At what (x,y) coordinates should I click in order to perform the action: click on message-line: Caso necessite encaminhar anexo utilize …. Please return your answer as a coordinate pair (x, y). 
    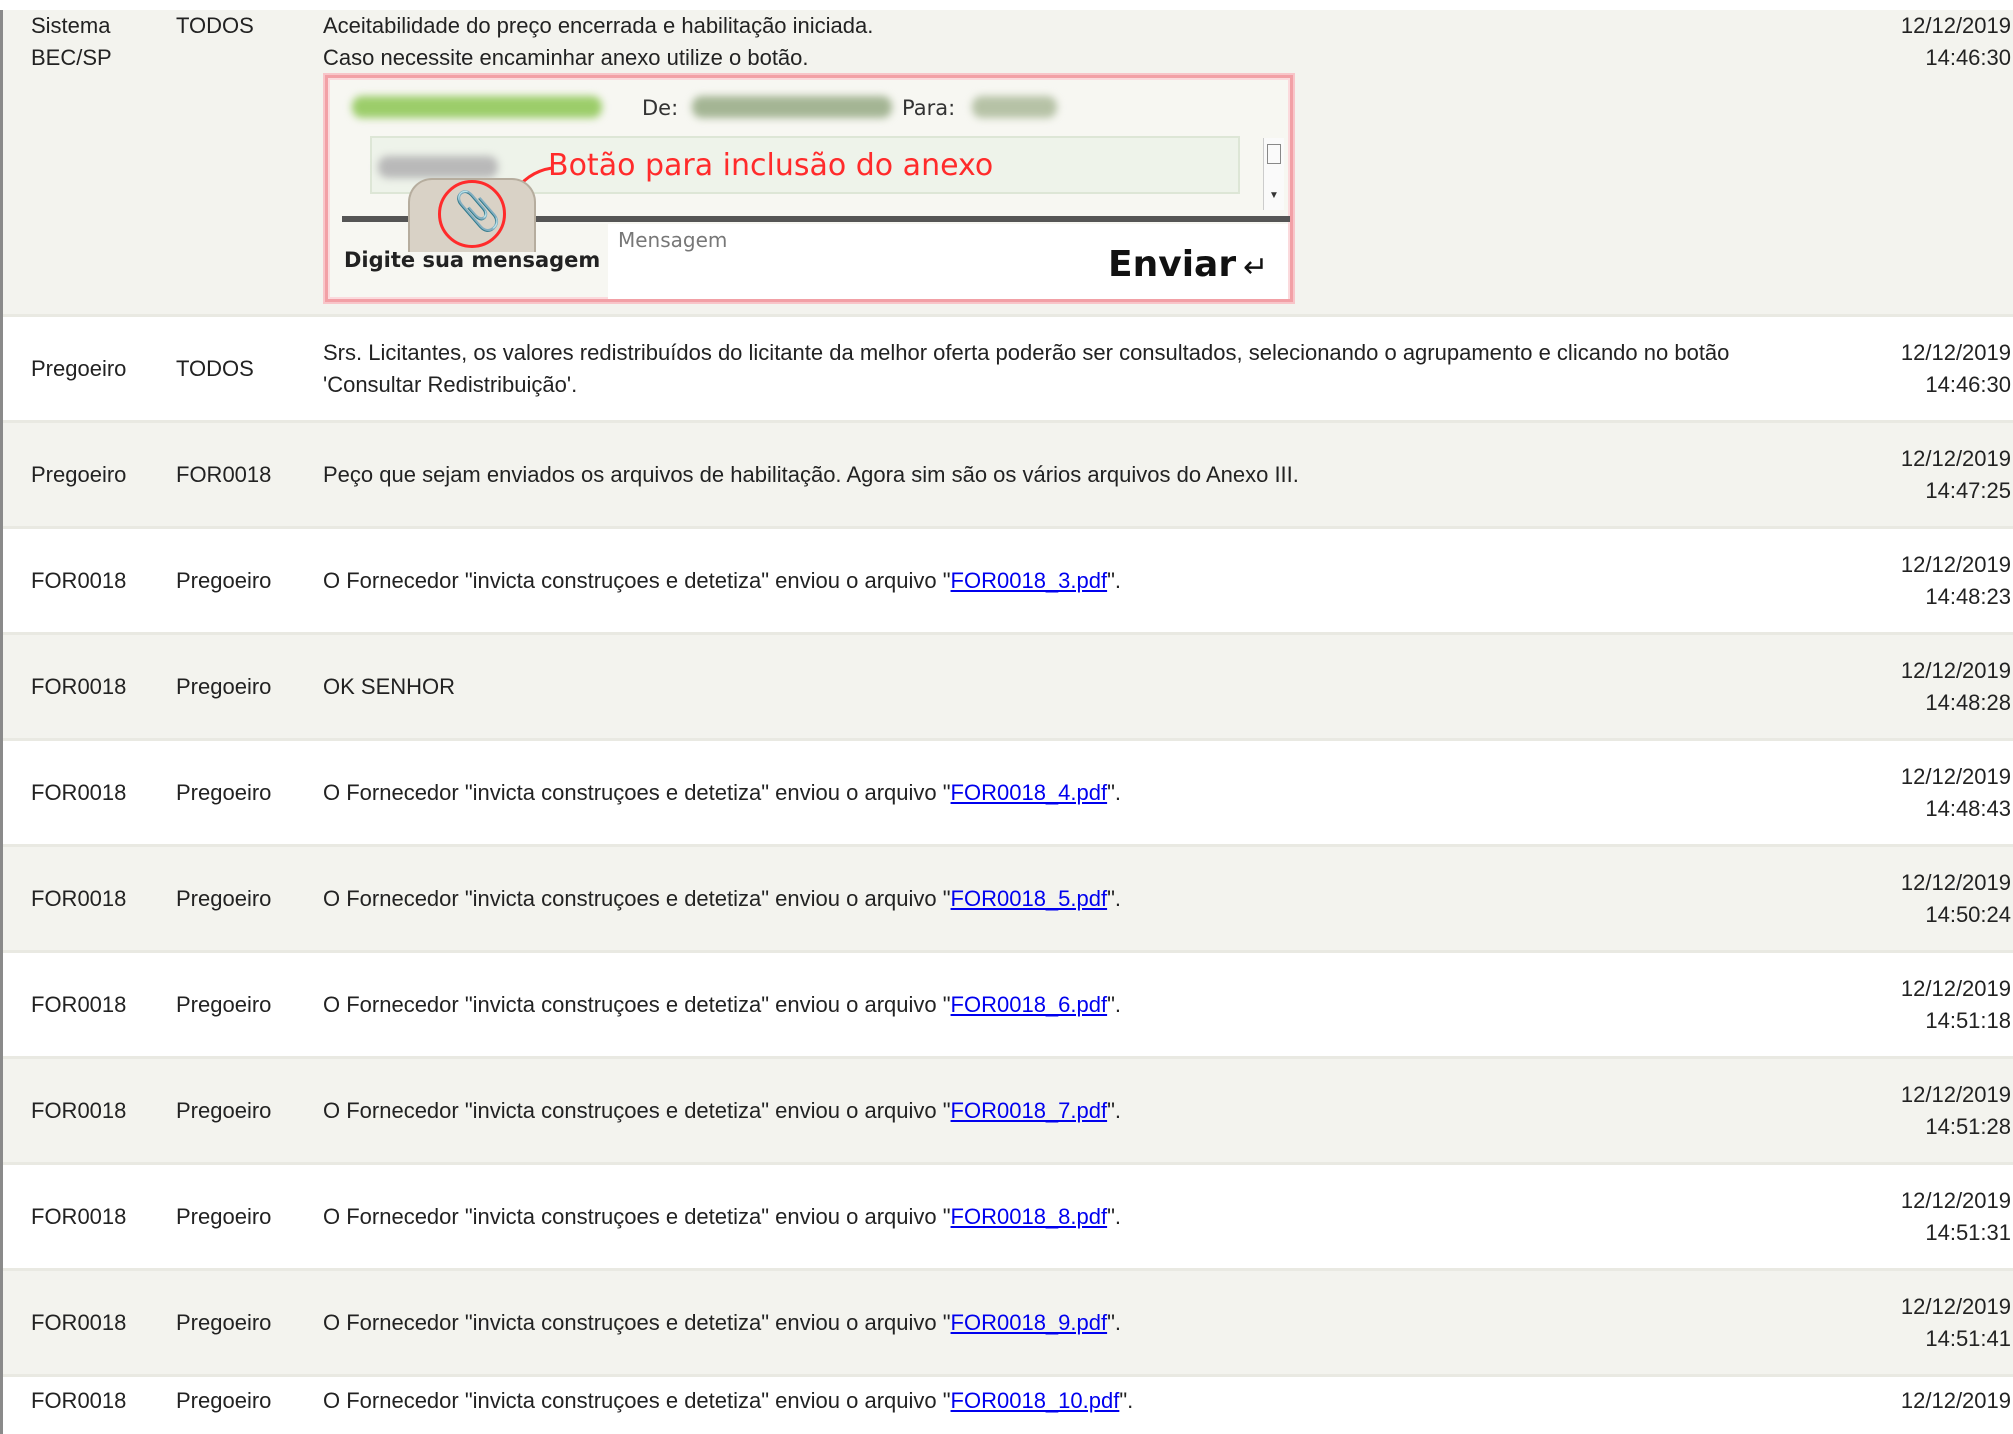
    Looking at the image, I should click on (566, 57).